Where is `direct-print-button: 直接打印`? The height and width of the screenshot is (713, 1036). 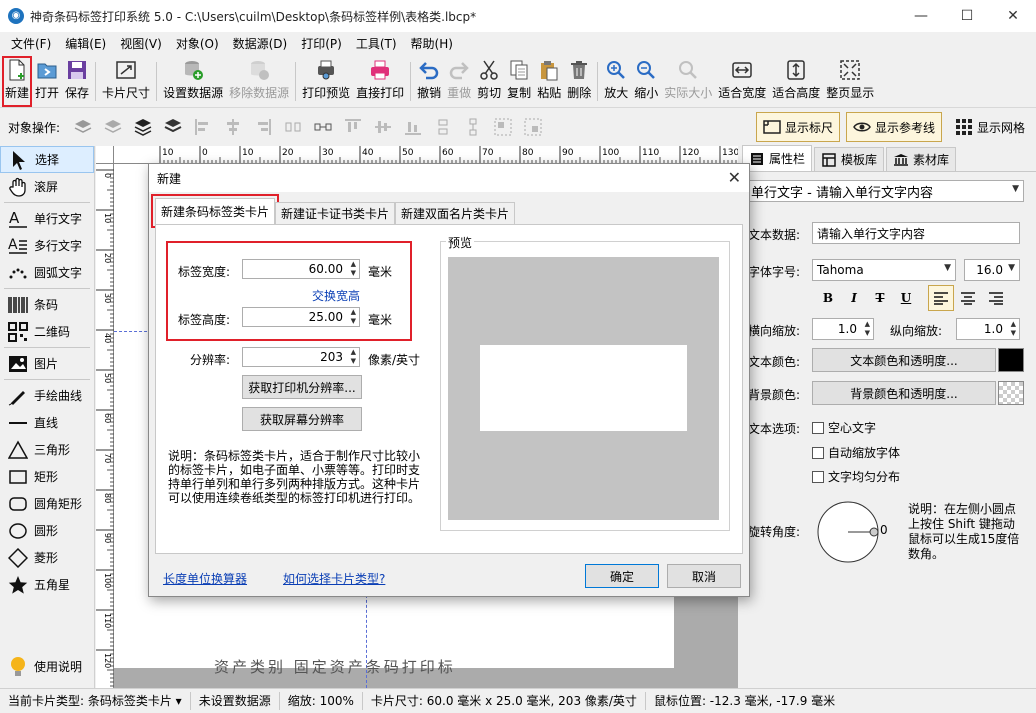 direct-print-button: 直接打印 is located at coordinates (380, 81).